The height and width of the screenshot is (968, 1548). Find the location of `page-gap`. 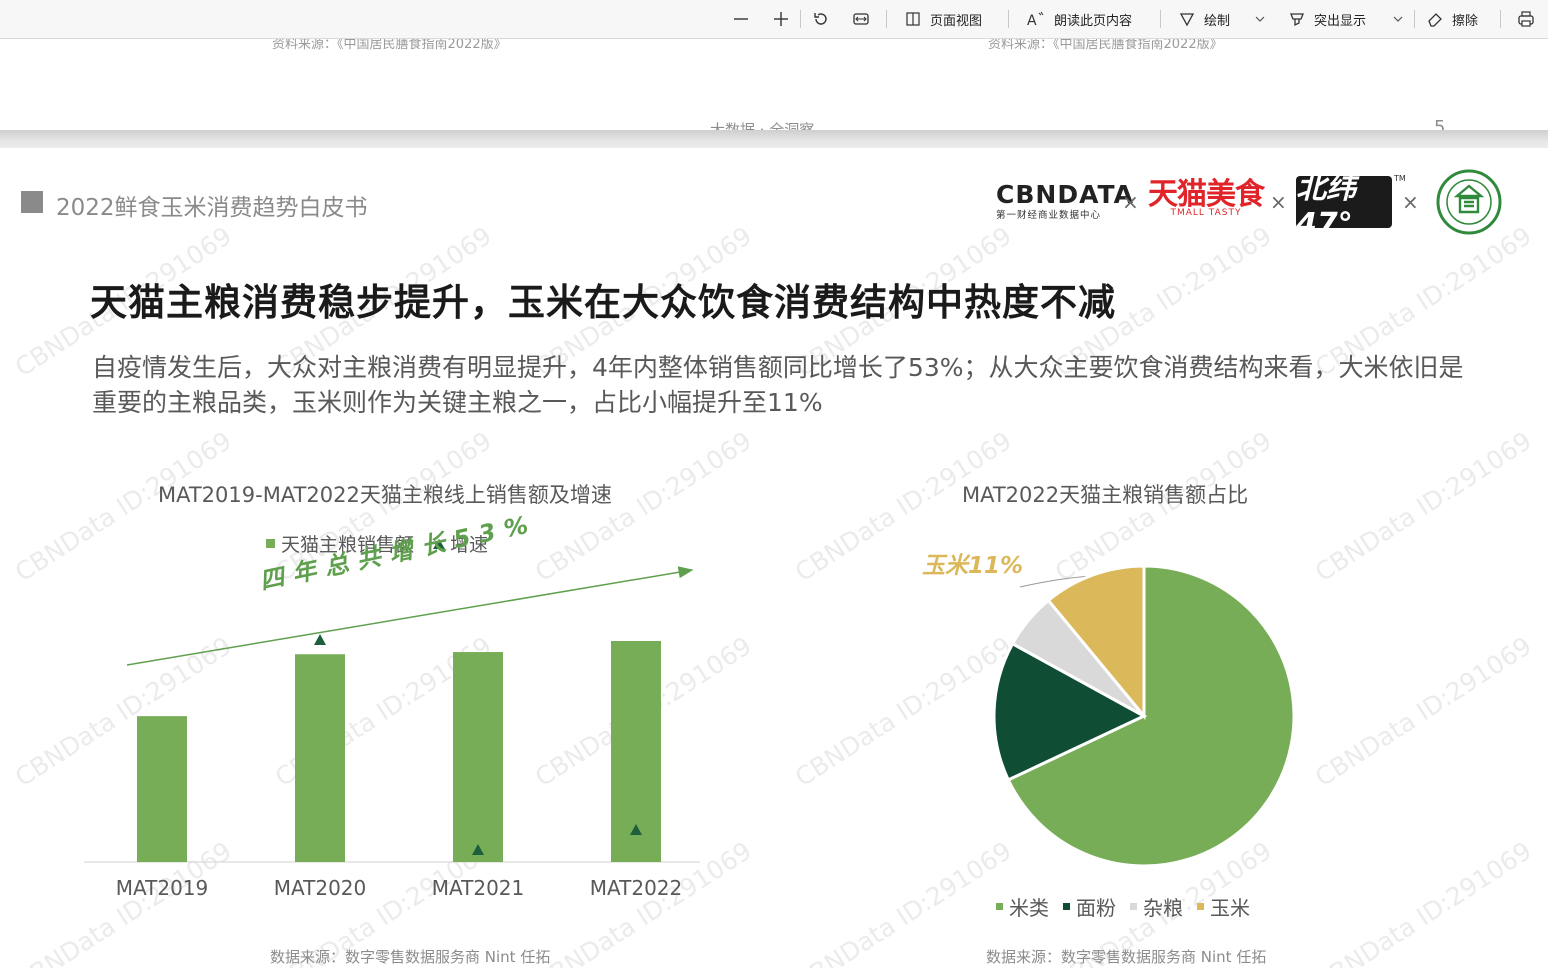

page-gap is located at coordinates (774, 139).